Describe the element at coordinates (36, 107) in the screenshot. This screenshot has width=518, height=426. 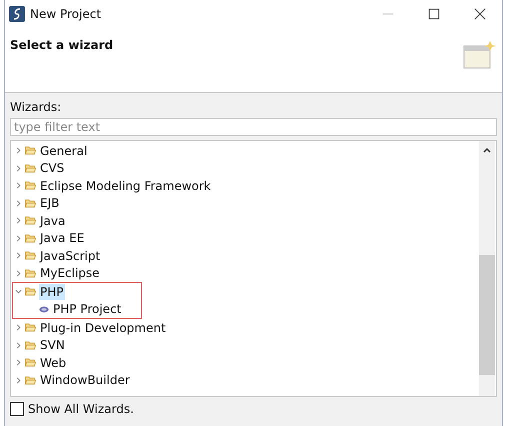
I see `wizards-label: Wizards:` at that location.